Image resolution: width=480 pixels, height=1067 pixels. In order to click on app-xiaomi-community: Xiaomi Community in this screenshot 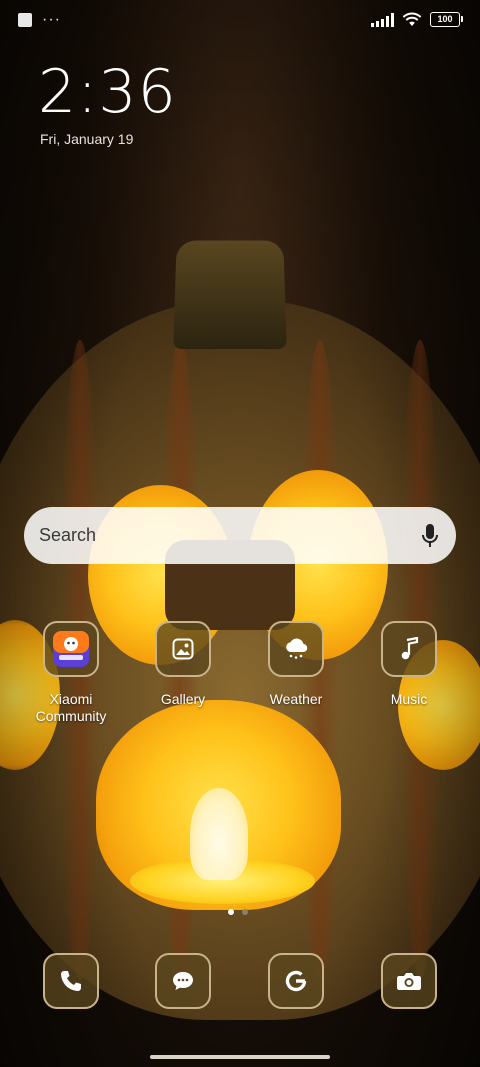, I will do `click(71, 673)`.